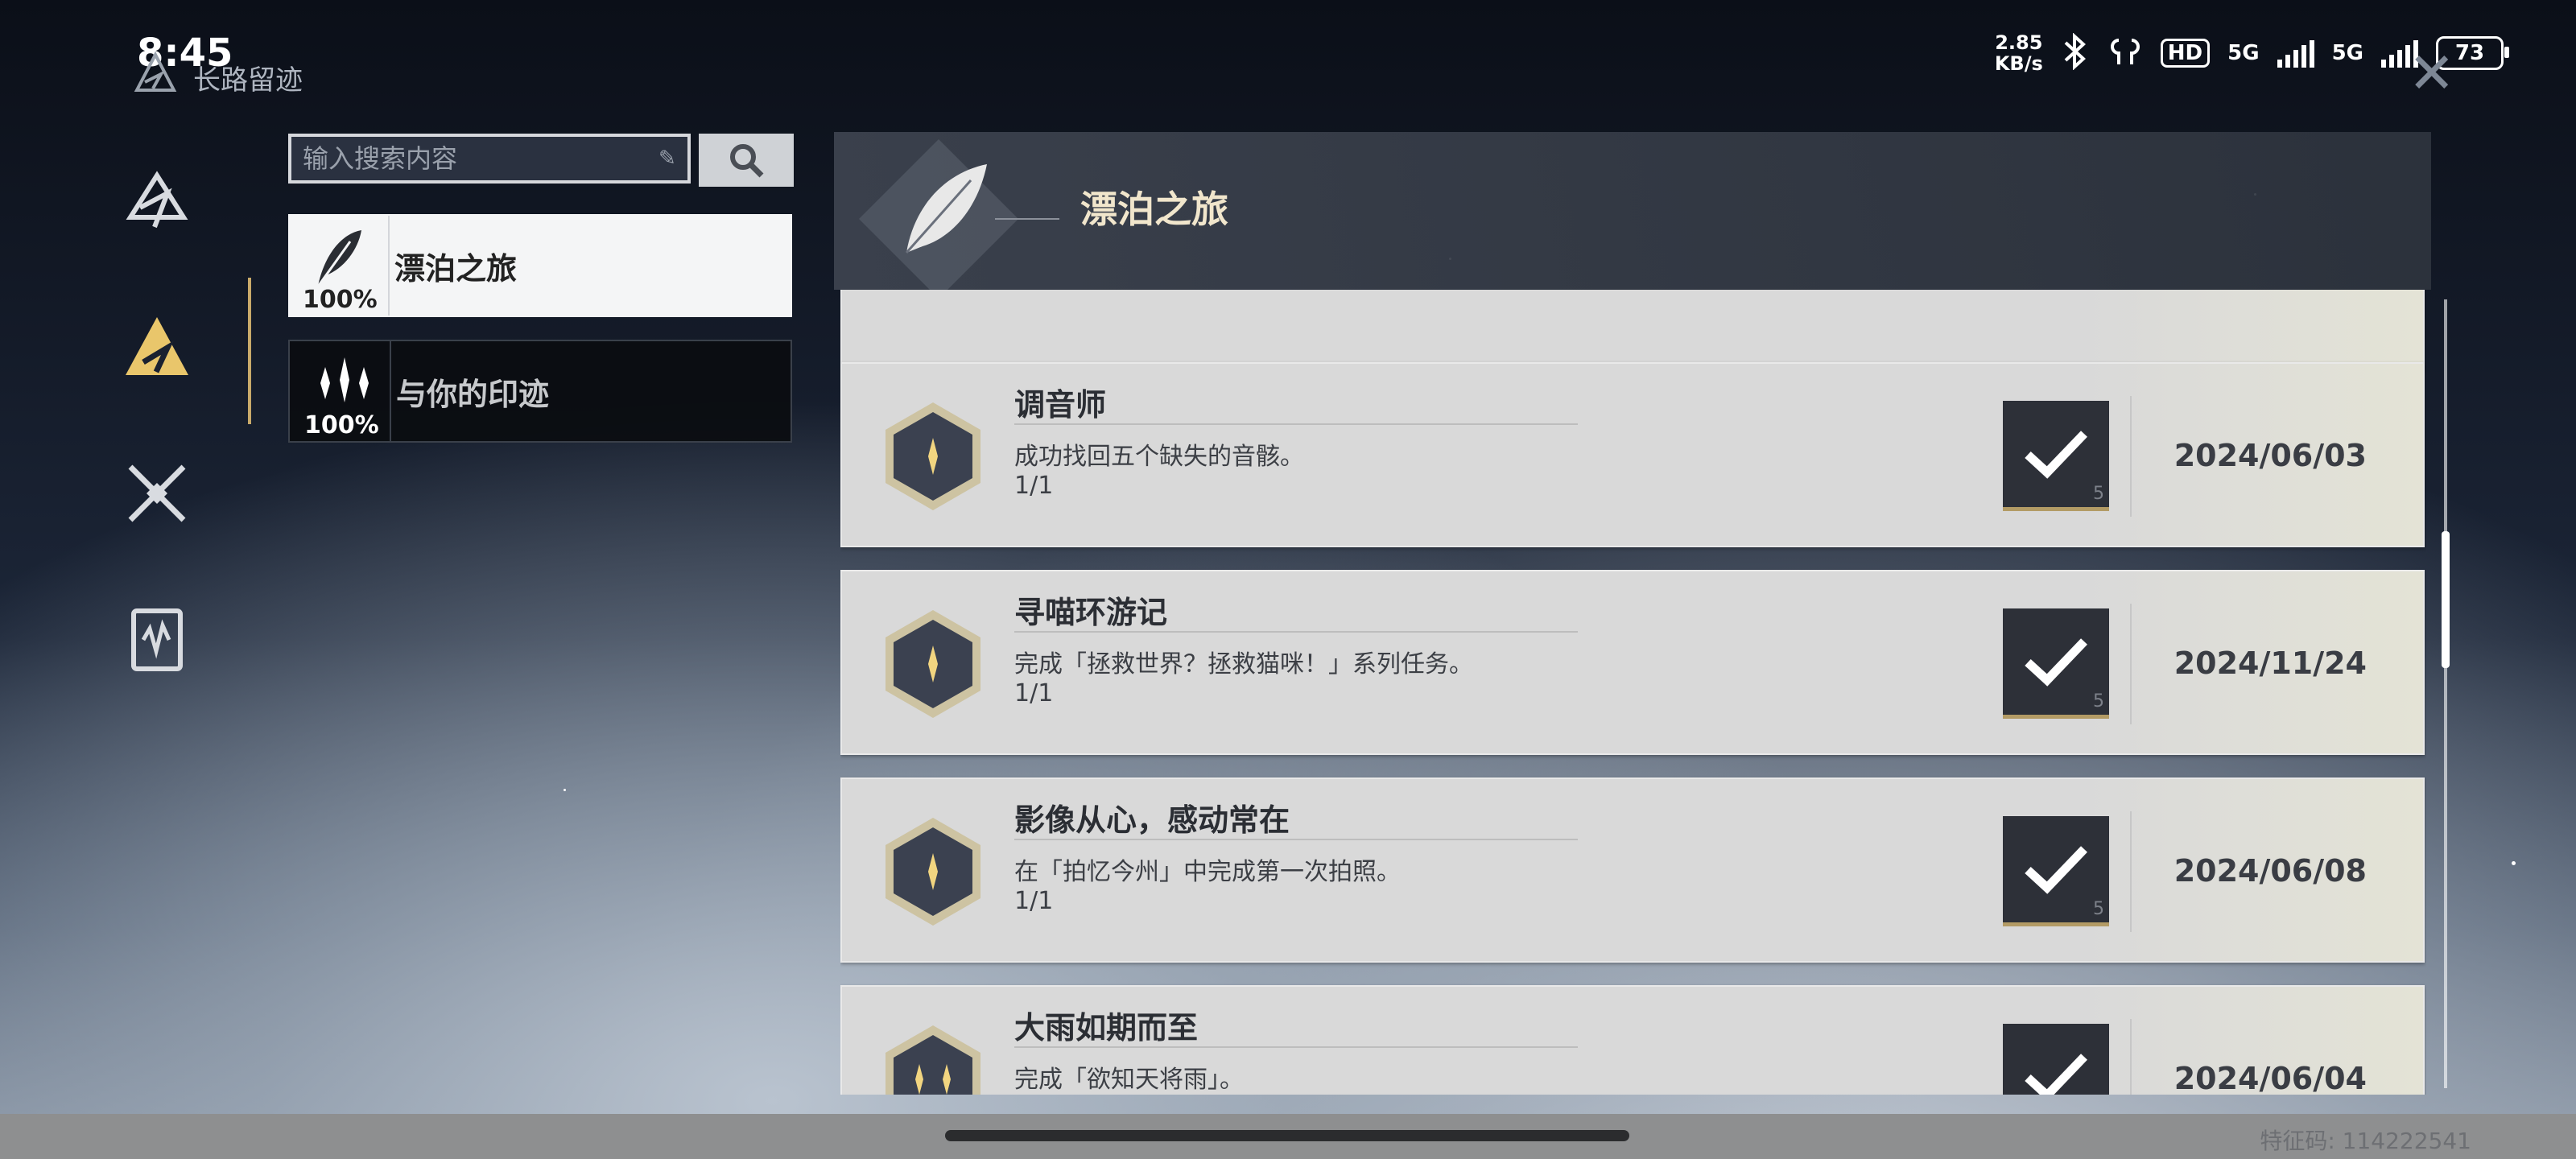  Describe the element at coordinates (473, 394) in the screenshot. I see `category-label: 与你的印迹` at that location.